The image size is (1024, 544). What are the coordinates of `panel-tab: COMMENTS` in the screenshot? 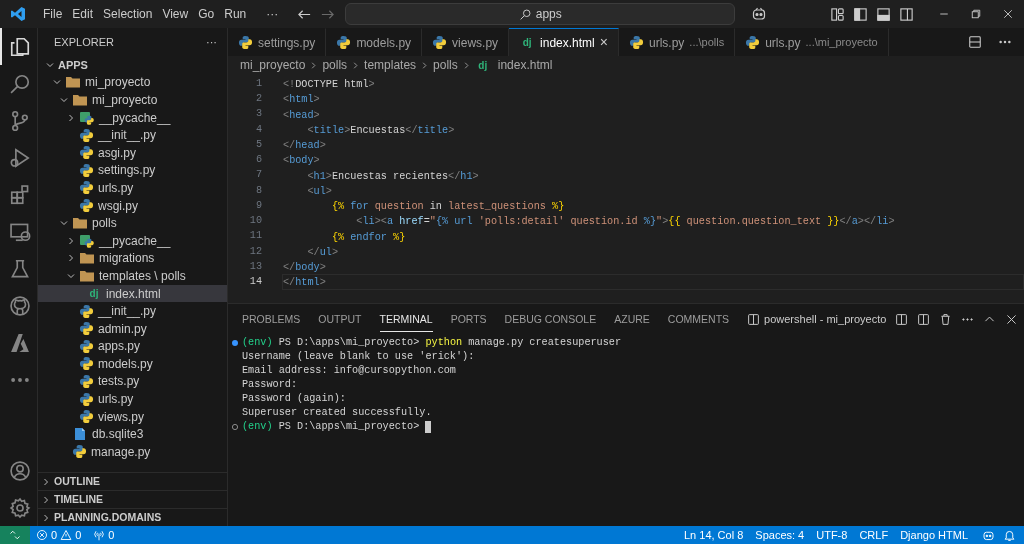 It's located at (698, 319).